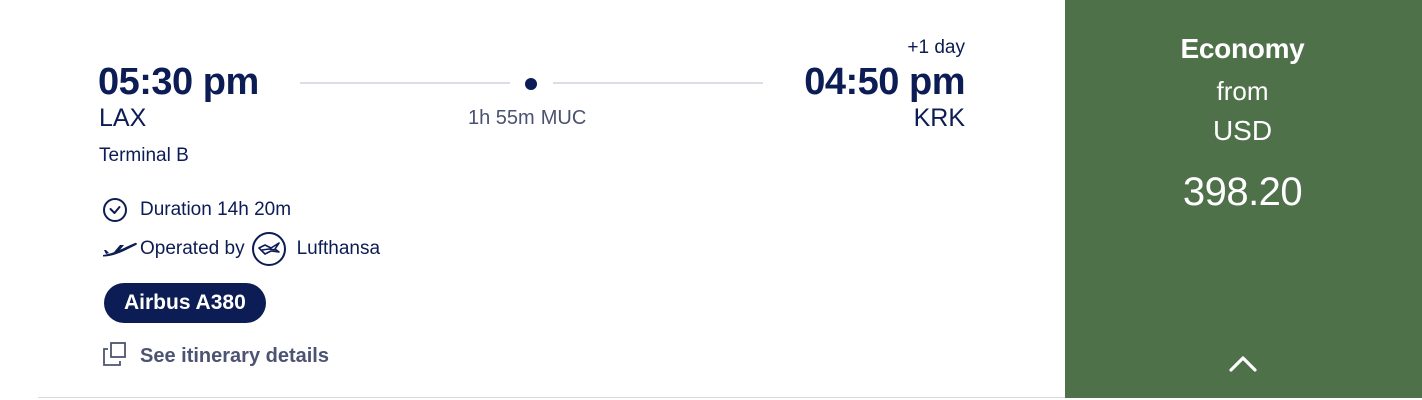 This screenshot has width=1422, height=400. I want to click on arrival-day-offset: +1 day, so click(936, 47).